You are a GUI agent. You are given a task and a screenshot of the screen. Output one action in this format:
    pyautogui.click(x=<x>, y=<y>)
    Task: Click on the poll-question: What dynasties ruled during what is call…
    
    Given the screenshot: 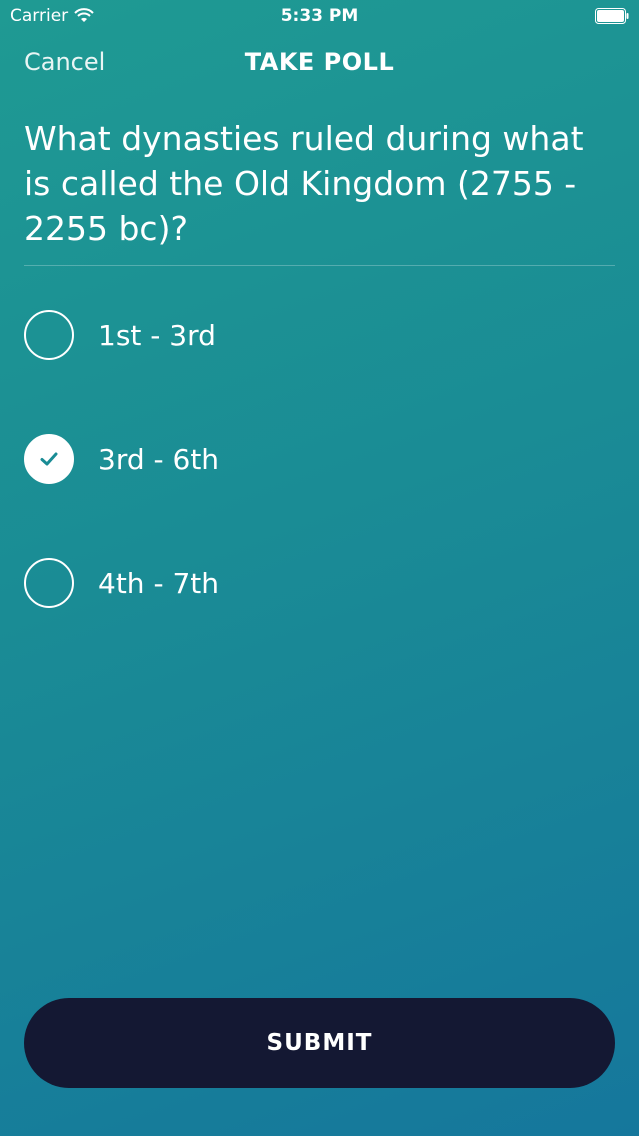 What is the action you would take?
    pyautogui.click(x=304, y=183)
    